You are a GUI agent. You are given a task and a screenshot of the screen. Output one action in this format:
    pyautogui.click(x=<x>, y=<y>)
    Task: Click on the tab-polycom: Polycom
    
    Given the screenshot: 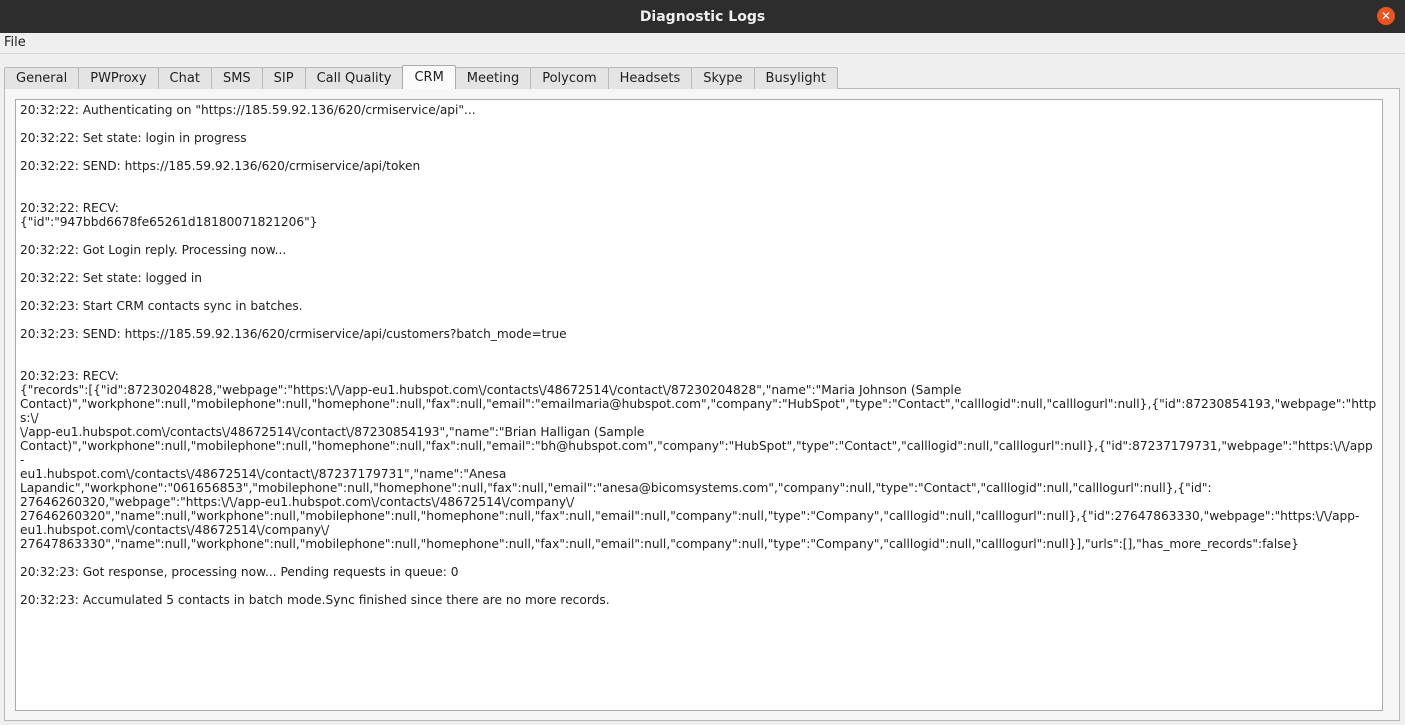 What is the action you would take?
    pyautogui.click(x=569, y=78)
    